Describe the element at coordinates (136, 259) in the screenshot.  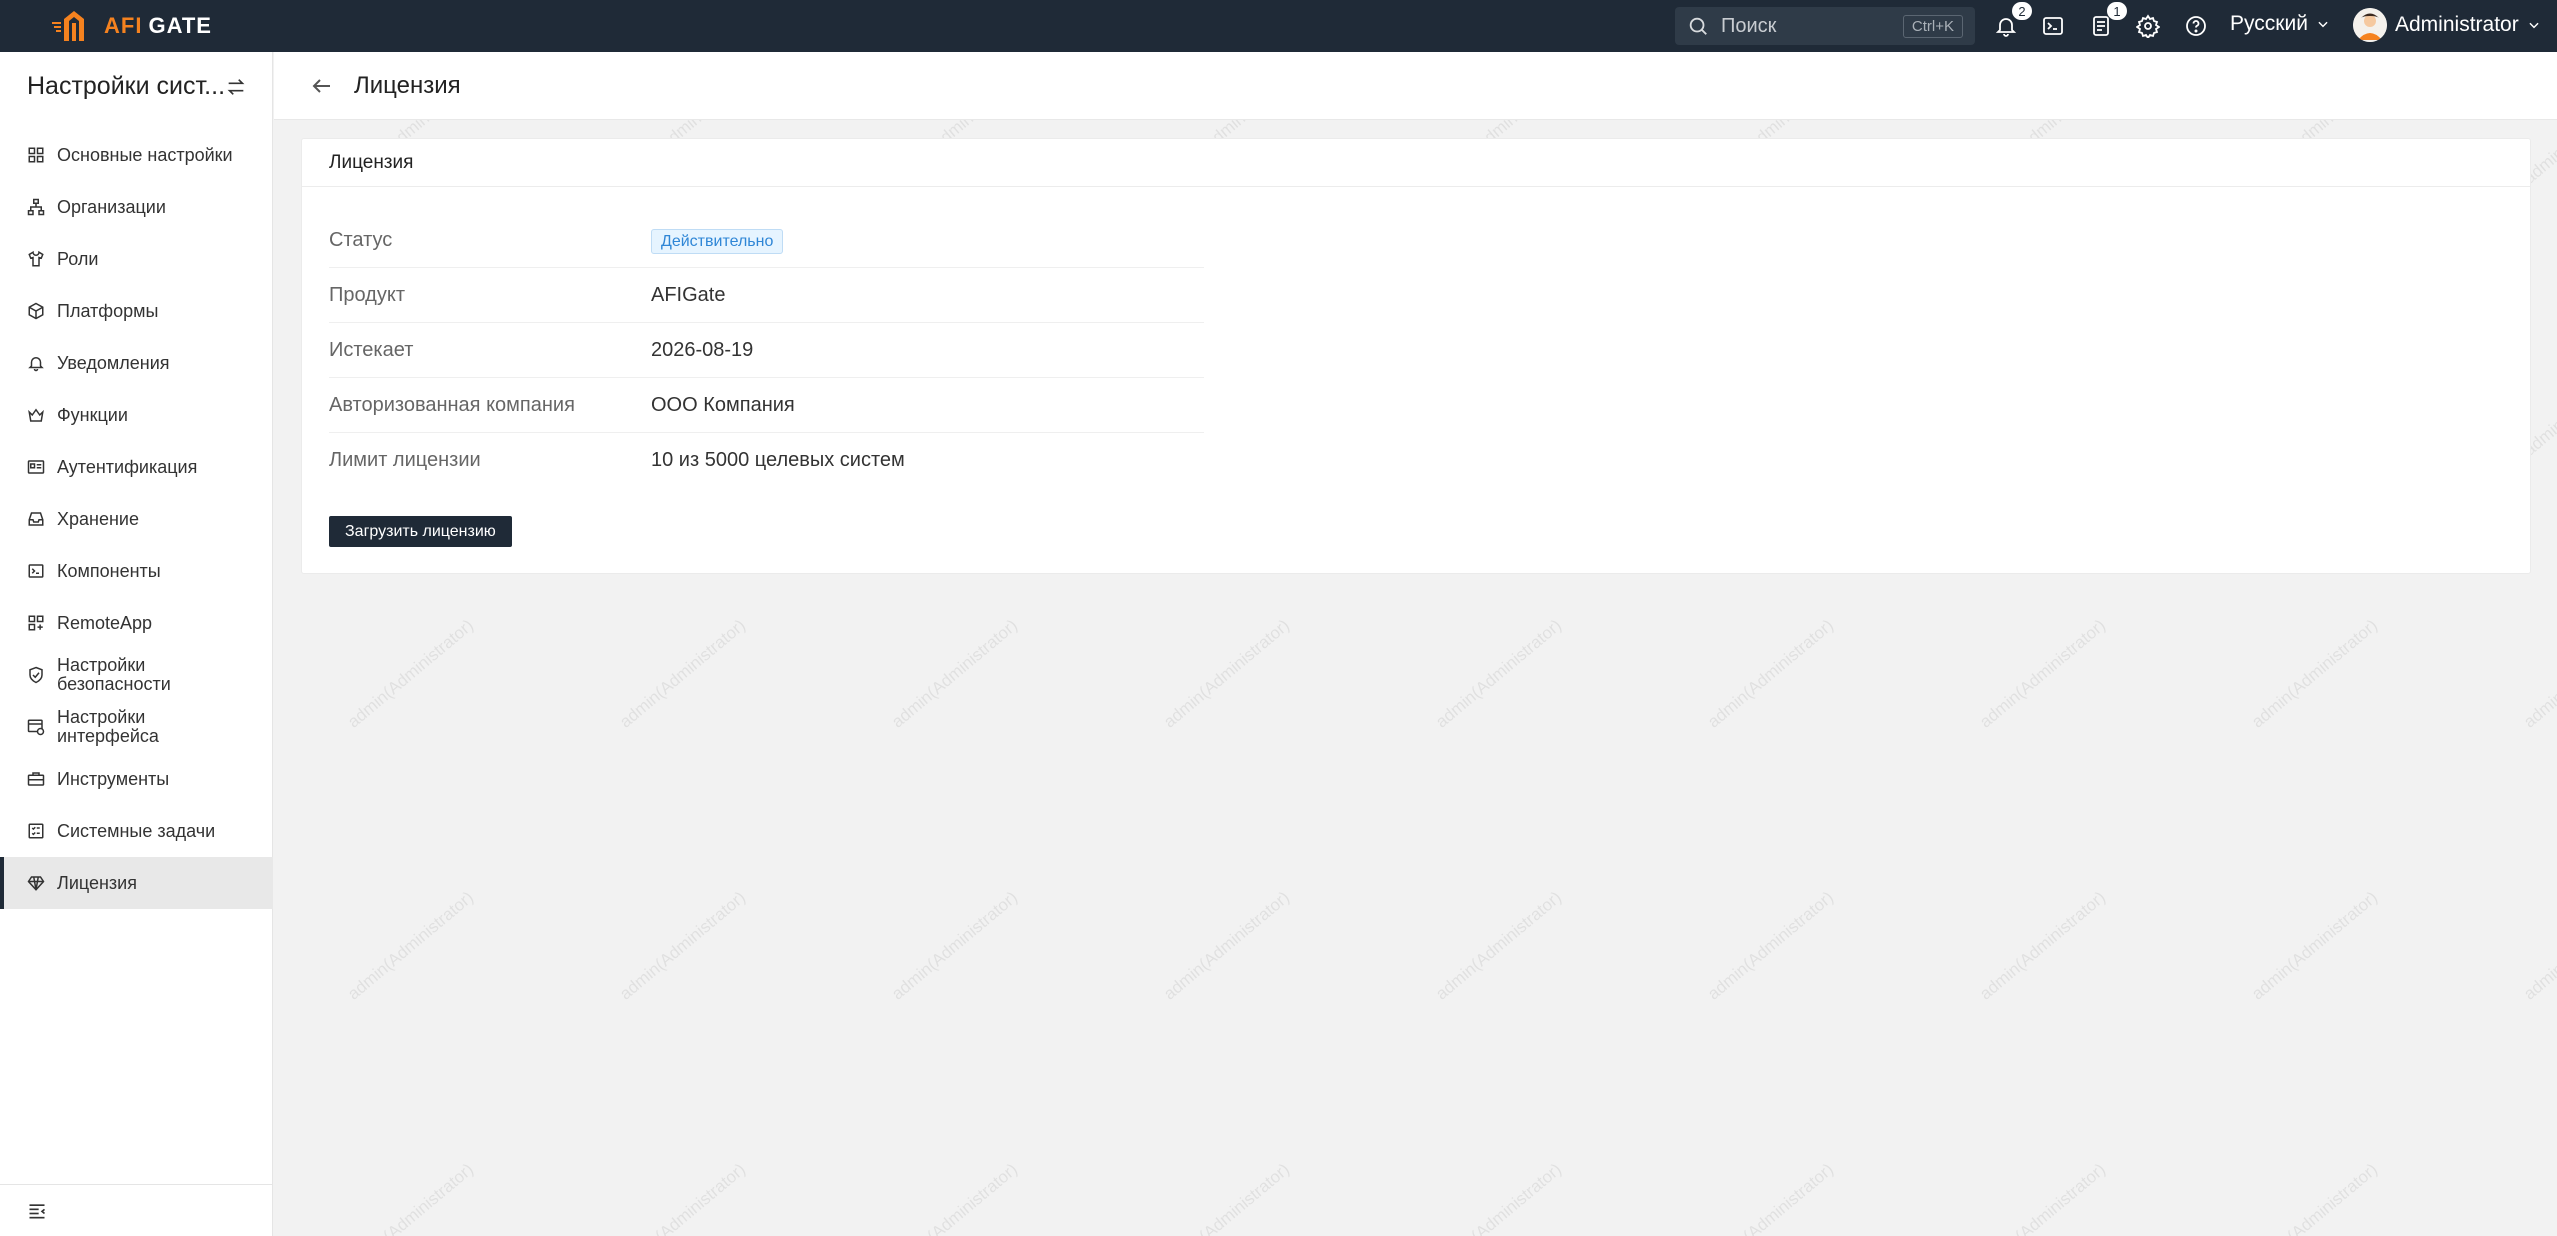
I see `sidebar-item-roles: Роли` at that location.